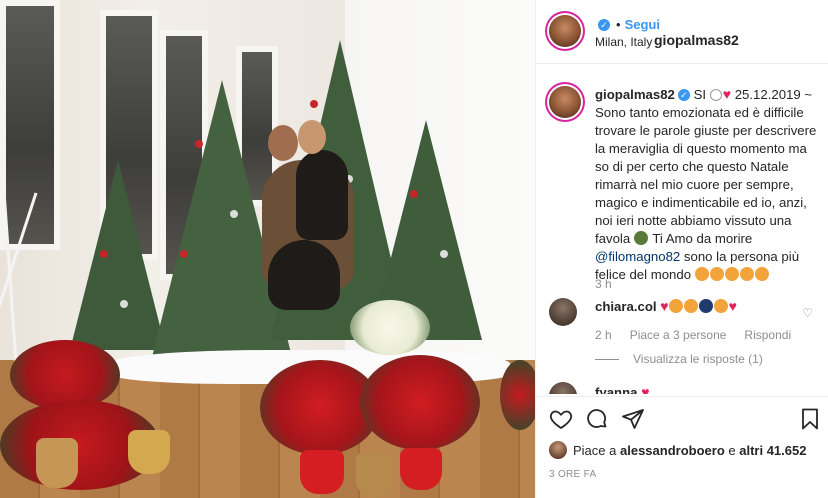  What do you see at coordinates (678, 335) in the screenshot?
I see `comment-likes: Piace a 3 persone` at bounding box center [678, 335].